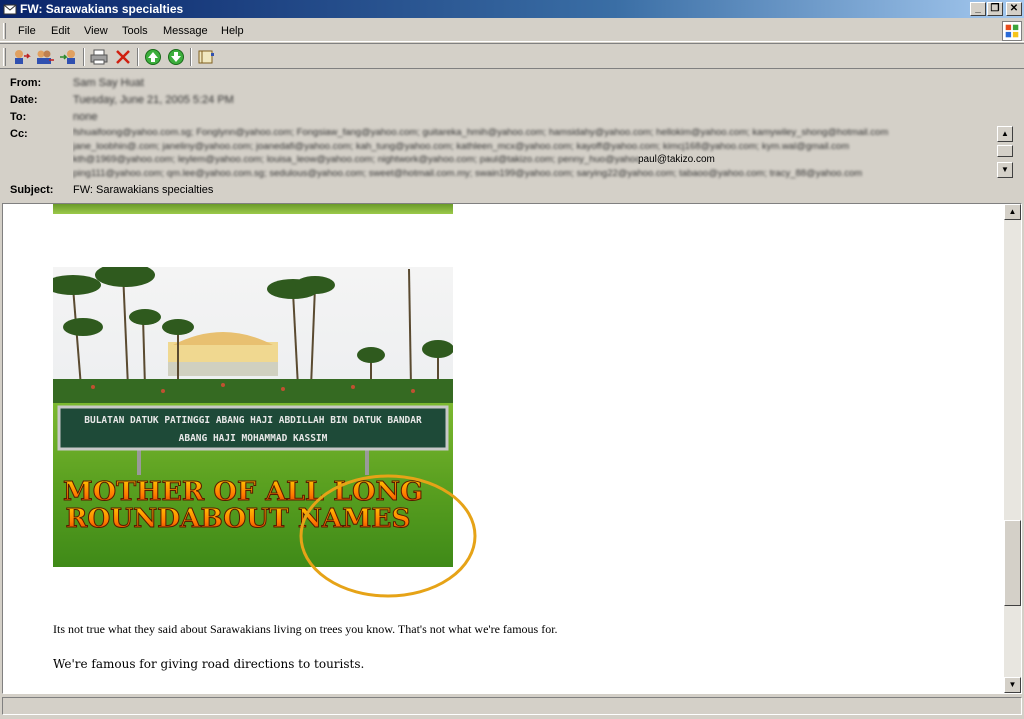  I want to click on toolbar, so click(512, 56).